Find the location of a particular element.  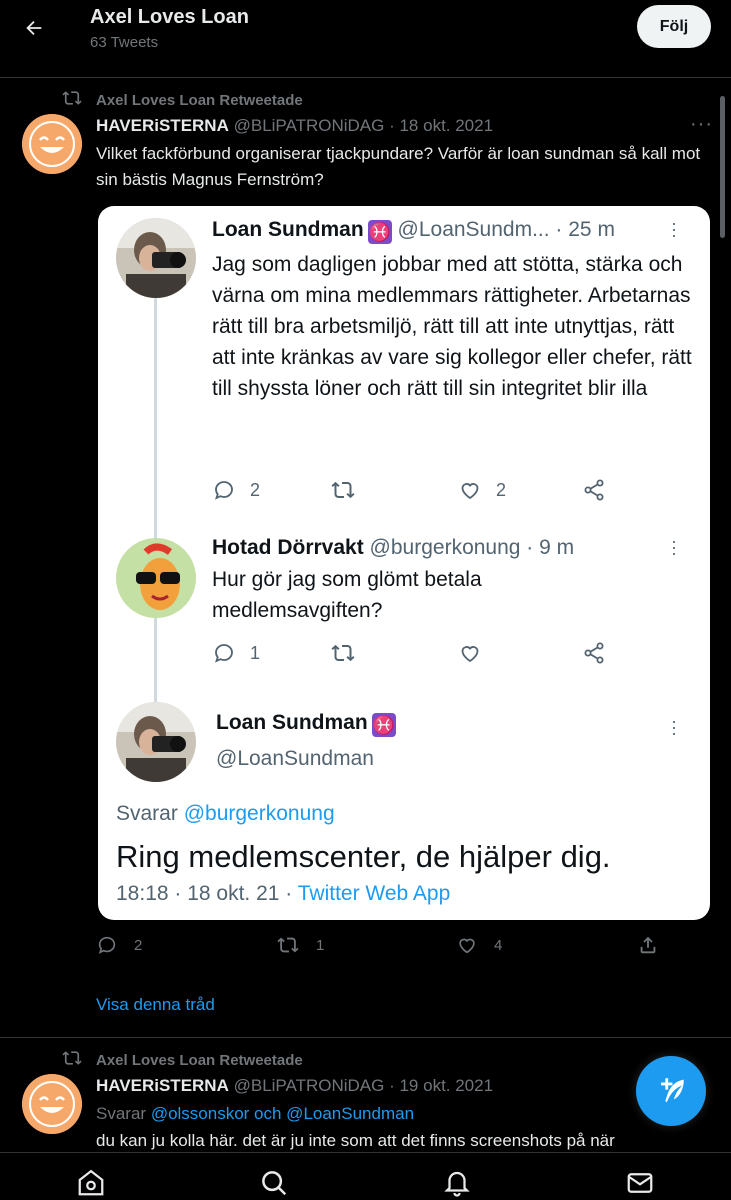

post-author-name: Hotad Dörrvakt is located at coordinates (288, 547).